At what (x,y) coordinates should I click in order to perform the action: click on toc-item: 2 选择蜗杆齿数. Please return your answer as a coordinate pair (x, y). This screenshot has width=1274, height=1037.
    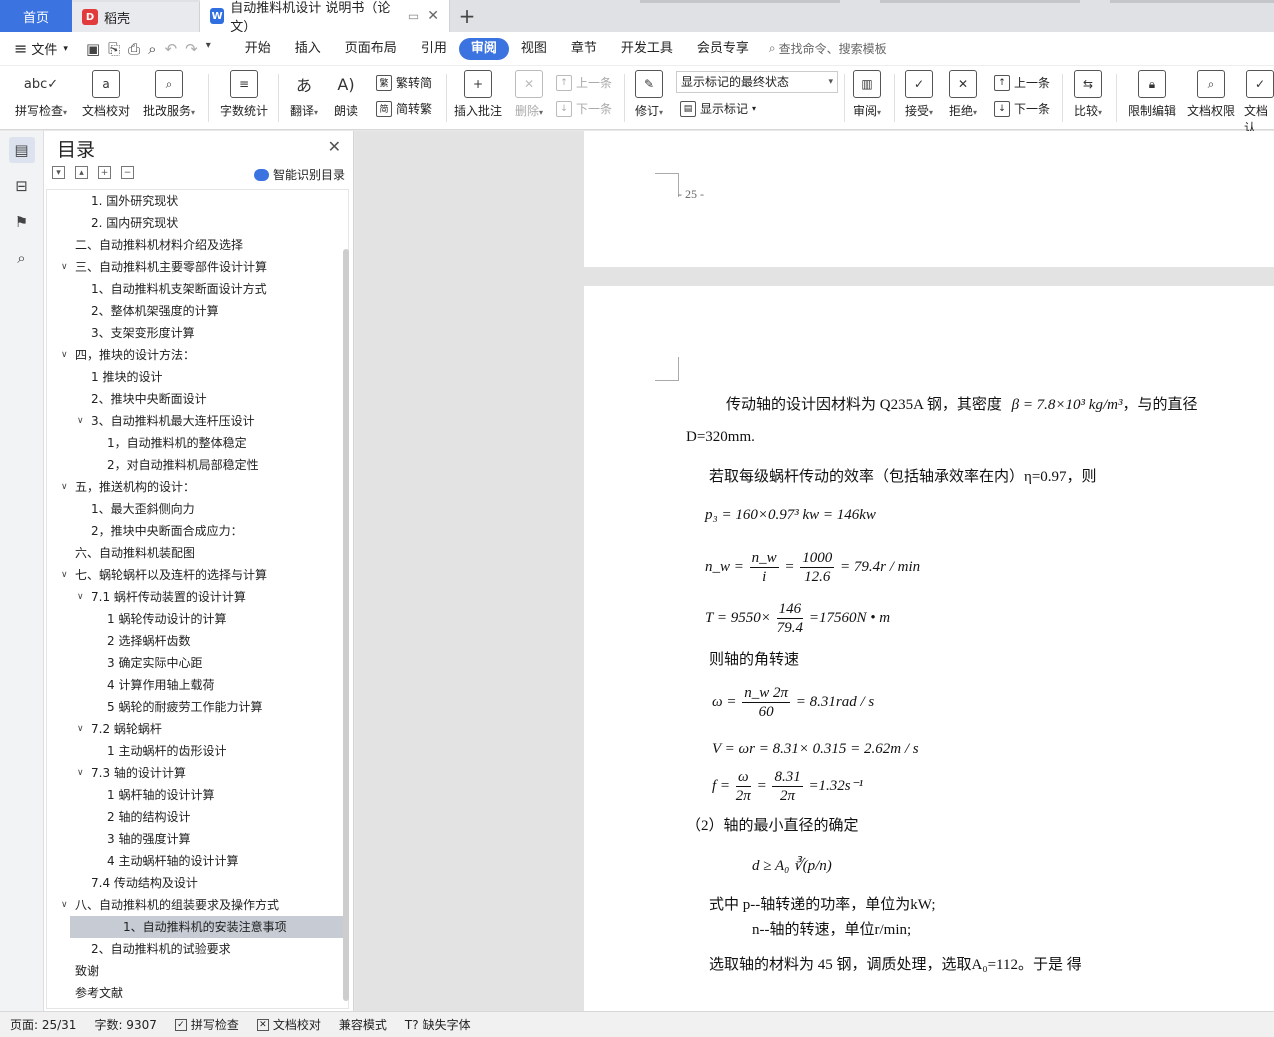
    Looking at the image, I should click on (197, 641).